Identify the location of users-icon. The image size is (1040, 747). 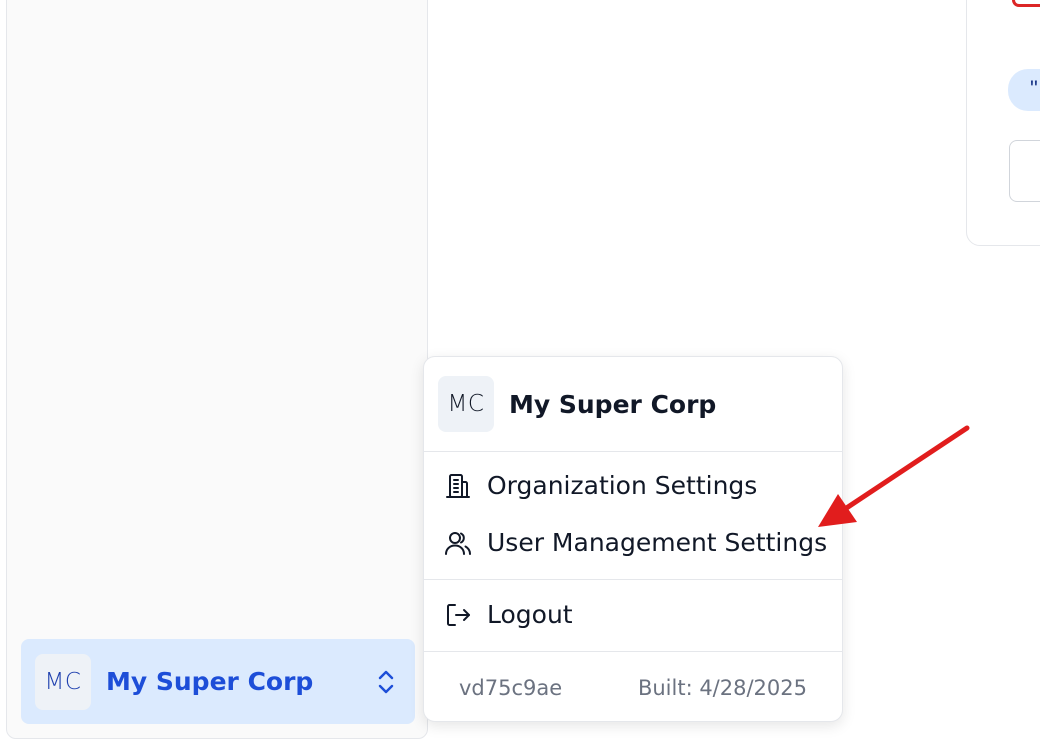
(458, 543).